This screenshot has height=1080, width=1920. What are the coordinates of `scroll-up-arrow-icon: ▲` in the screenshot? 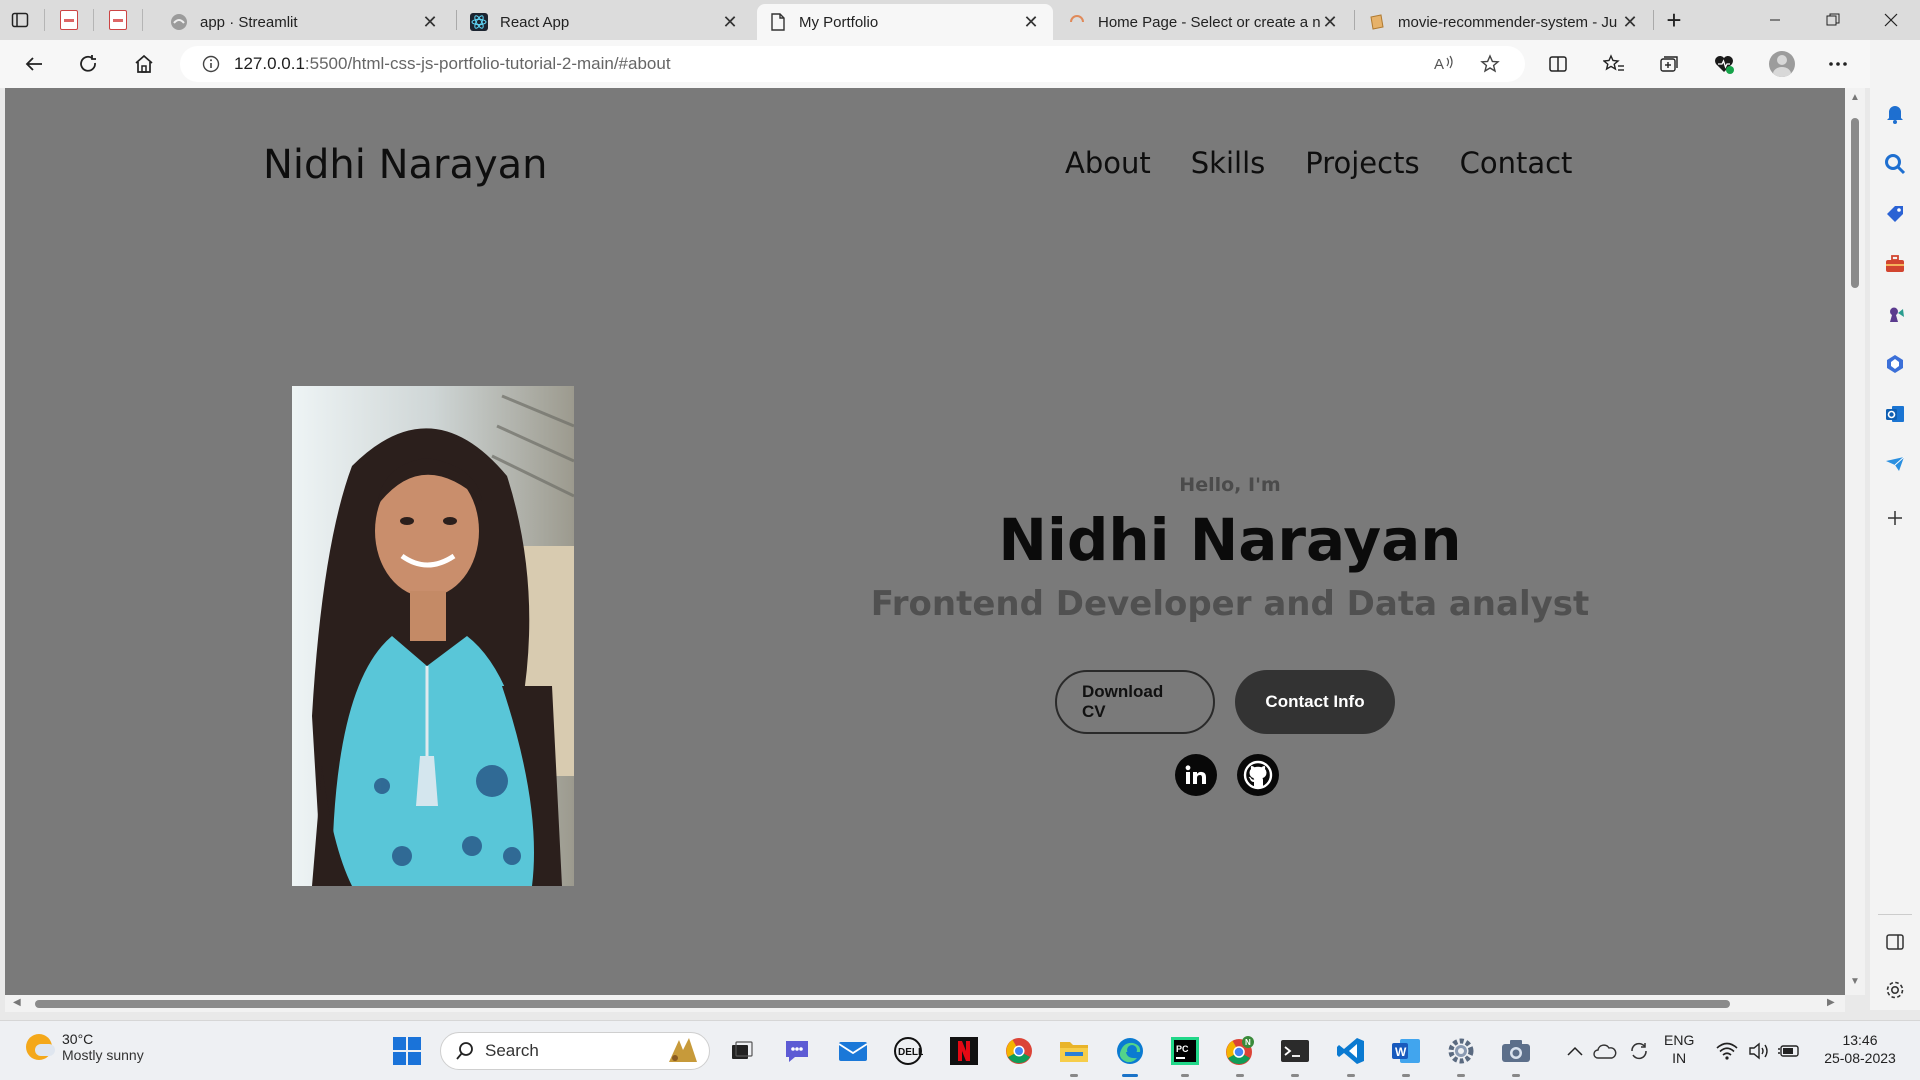 It's located at (1855, 97).